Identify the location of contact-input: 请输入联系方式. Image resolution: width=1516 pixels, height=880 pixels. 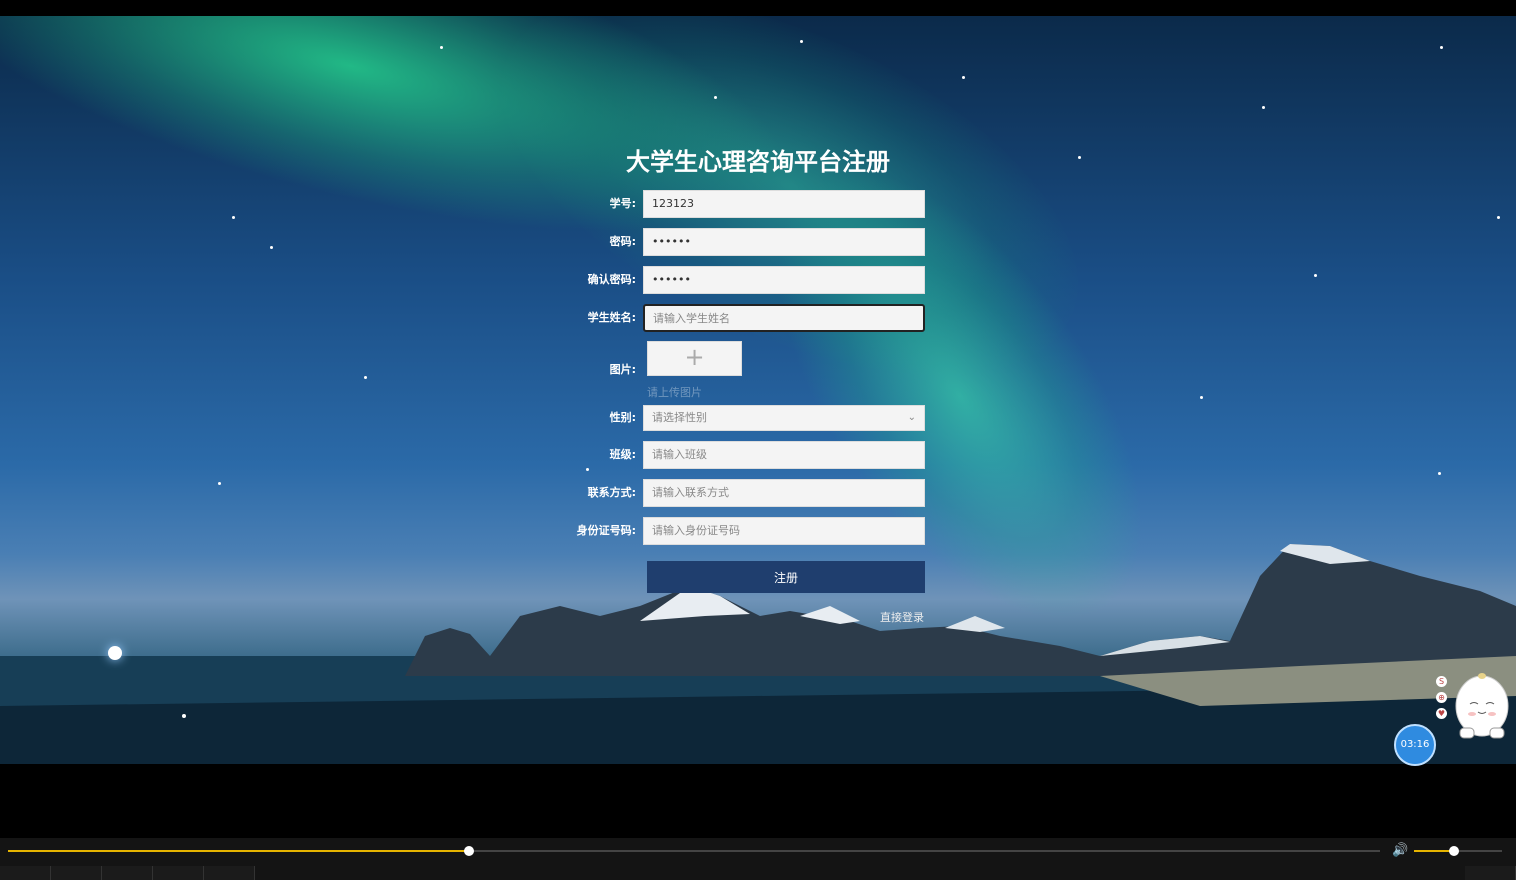
(784, 493).